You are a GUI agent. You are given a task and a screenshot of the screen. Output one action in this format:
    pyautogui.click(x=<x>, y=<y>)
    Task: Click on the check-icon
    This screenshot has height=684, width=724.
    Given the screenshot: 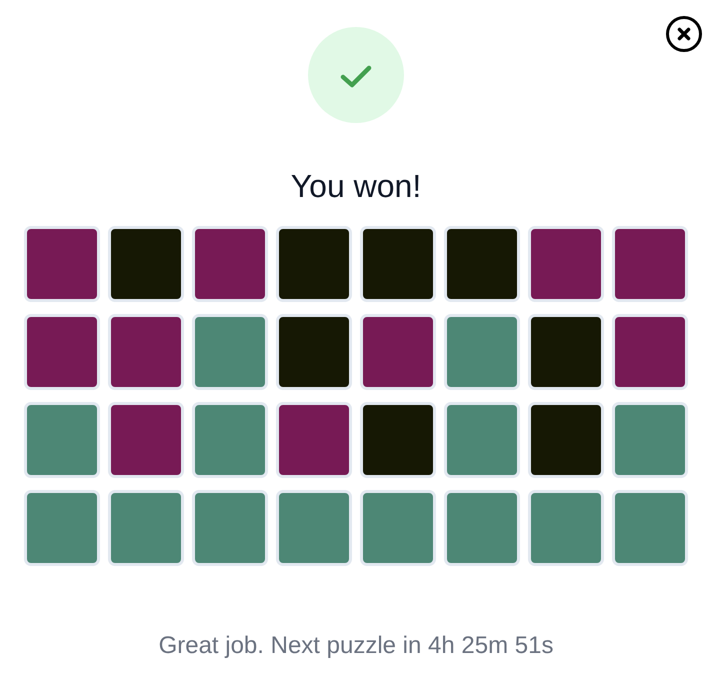 What is the action you would take?
    pyautogui.click(x=356, y=75)
    